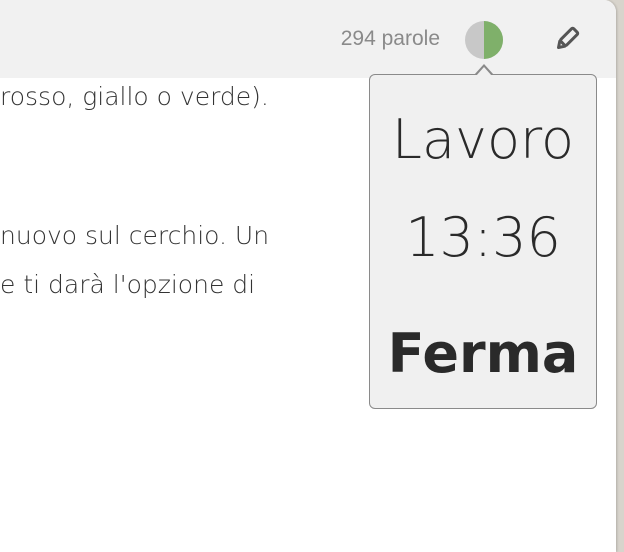 Image resolution: width=624 pixels, height=552 pixels. Describe the element at coordinates (484, 71) in the screenshot. I see `popover-arrow-inner` at that location.